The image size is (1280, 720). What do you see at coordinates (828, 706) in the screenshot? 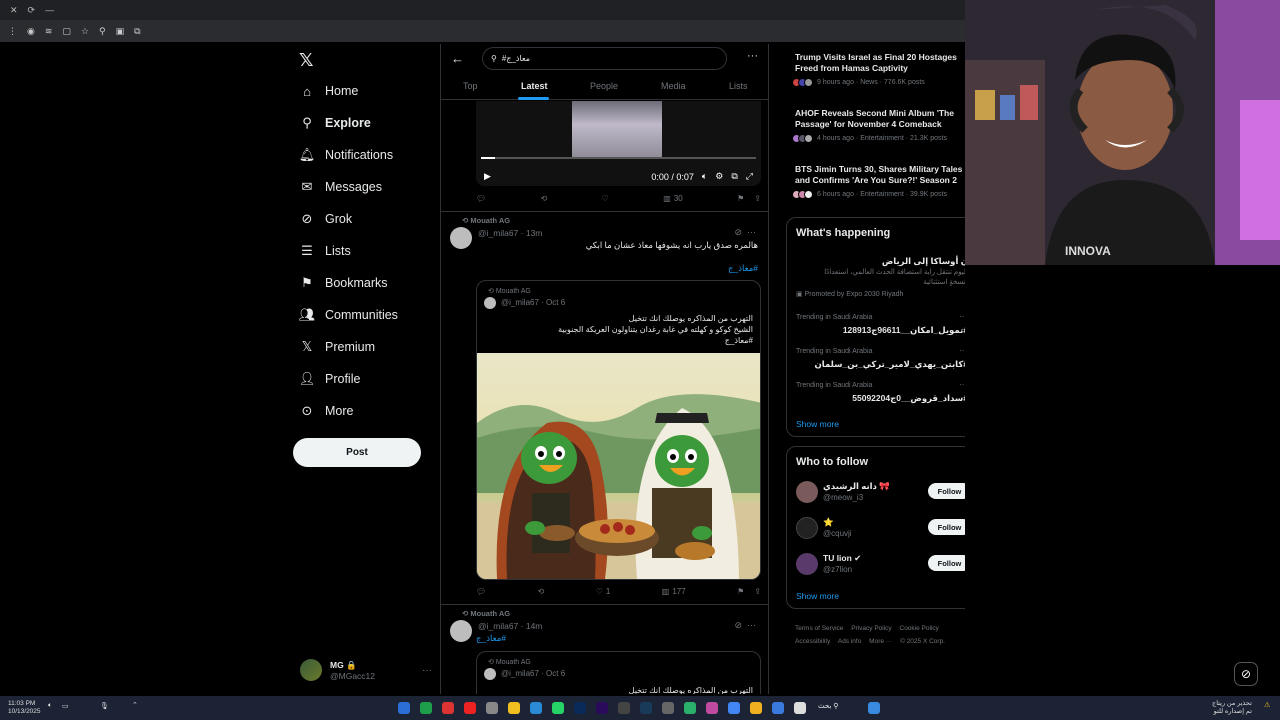
I see `taskbar-search: بحث ⚲` at bounding box center [828, 706].